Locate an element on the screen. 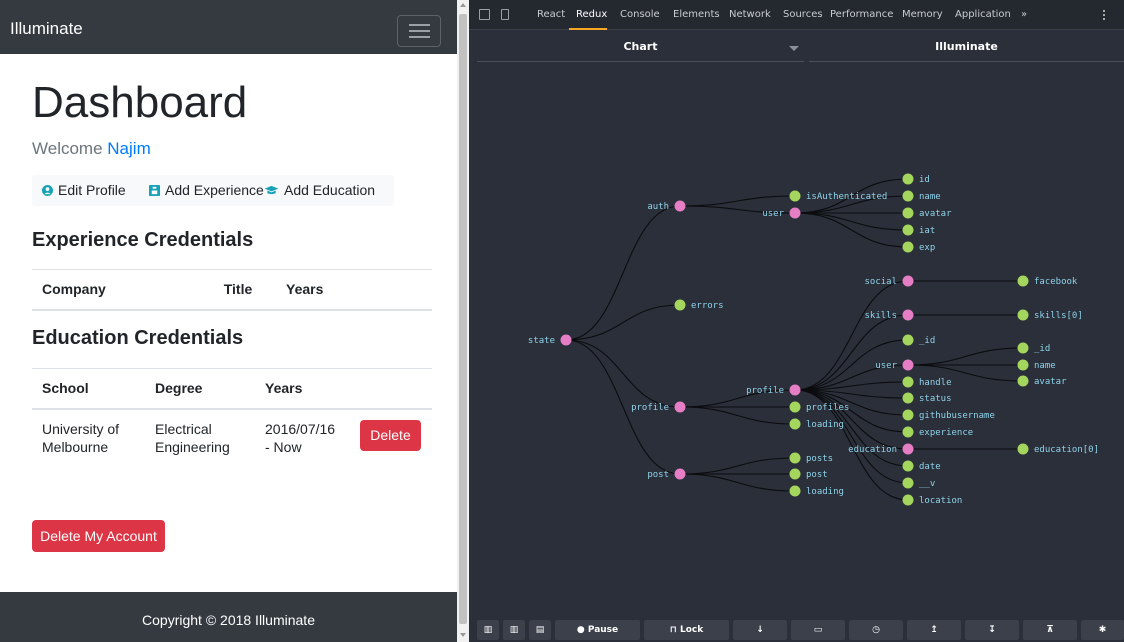 The image size is (1124, 642). tree-node-id: id is located at coordinates (916, 179).